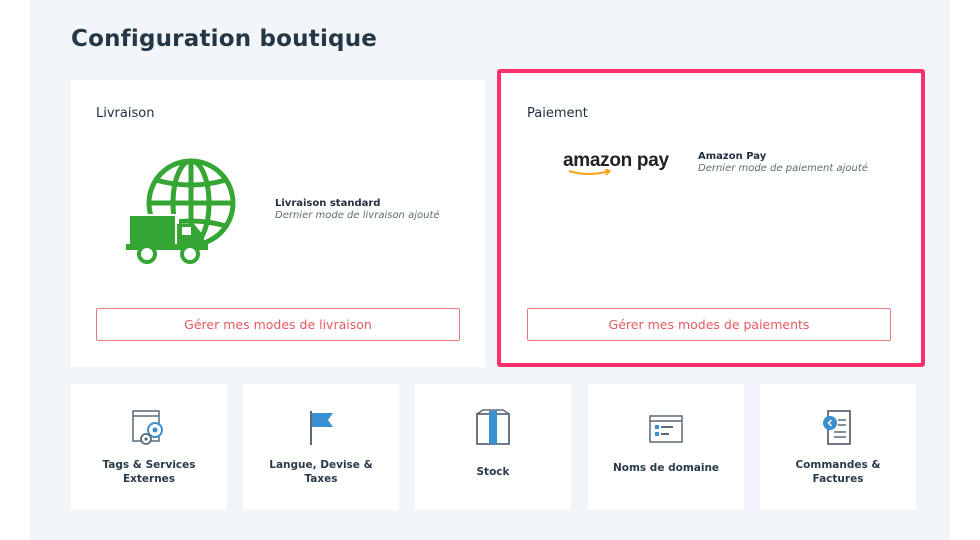  What do you see at coordinates (321, 428) in the screenshot?
I see `flag-icon` at bounding box center [321, 428].